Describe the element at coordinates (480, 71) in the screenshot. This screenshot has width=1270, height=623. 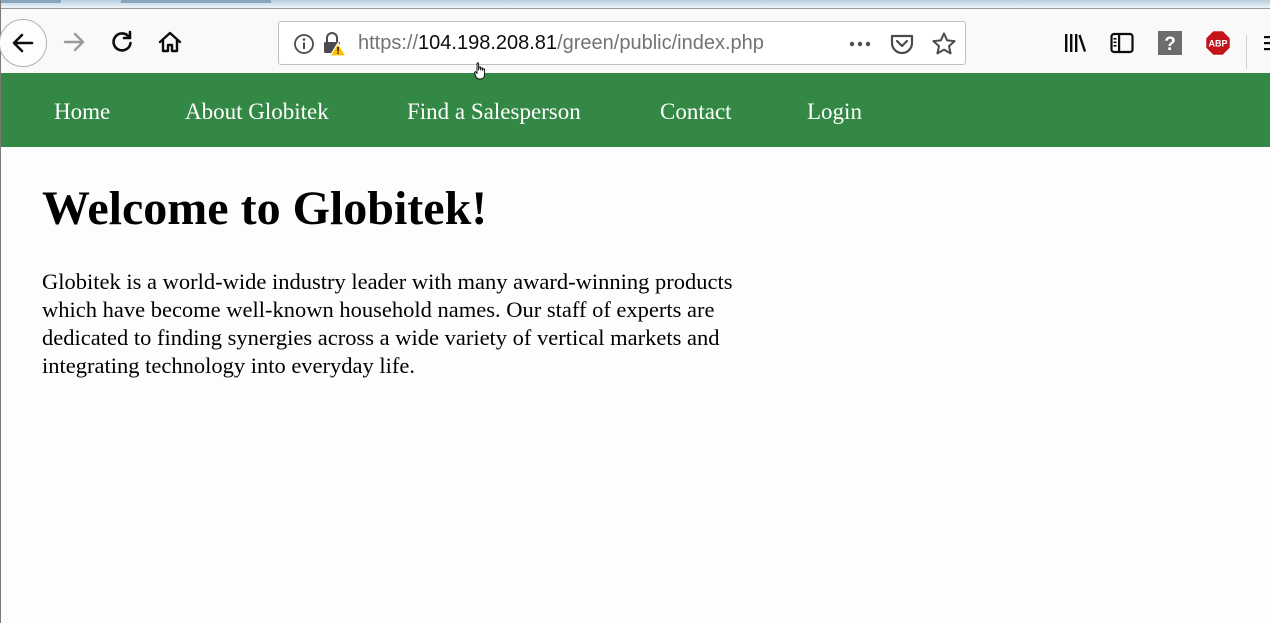
I see `hand-cursor-icon` at that location.